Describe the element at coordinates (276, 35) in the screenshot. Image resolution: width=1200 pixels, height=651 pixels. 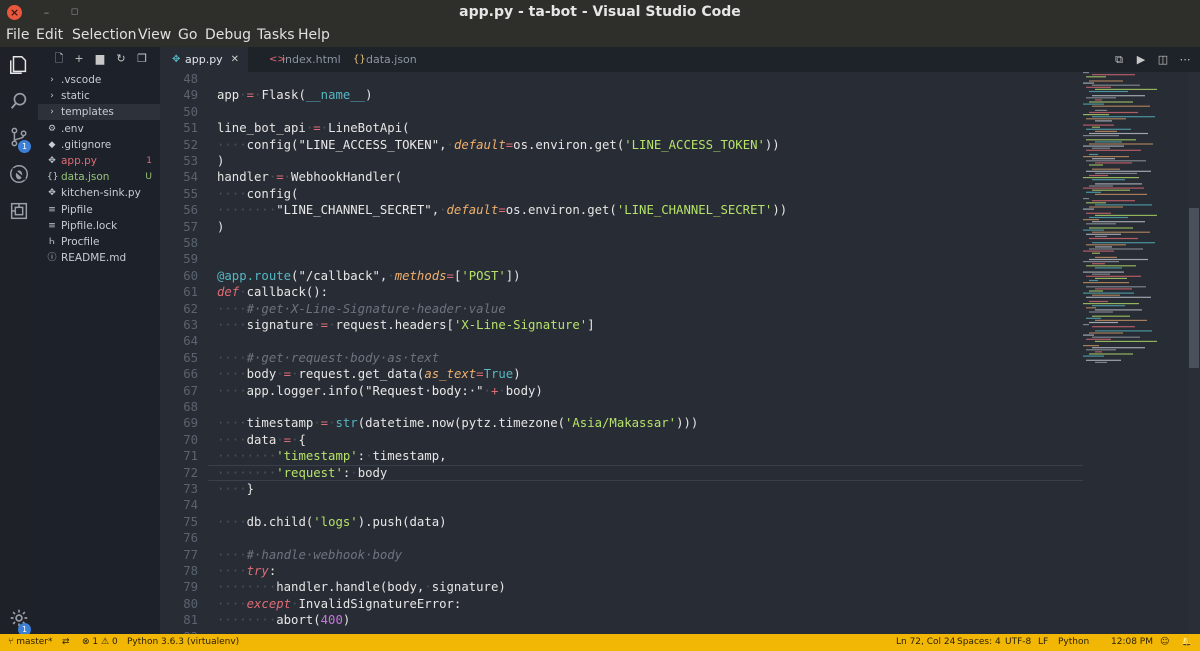
I see `menu-tasks: Tasks` at that location.